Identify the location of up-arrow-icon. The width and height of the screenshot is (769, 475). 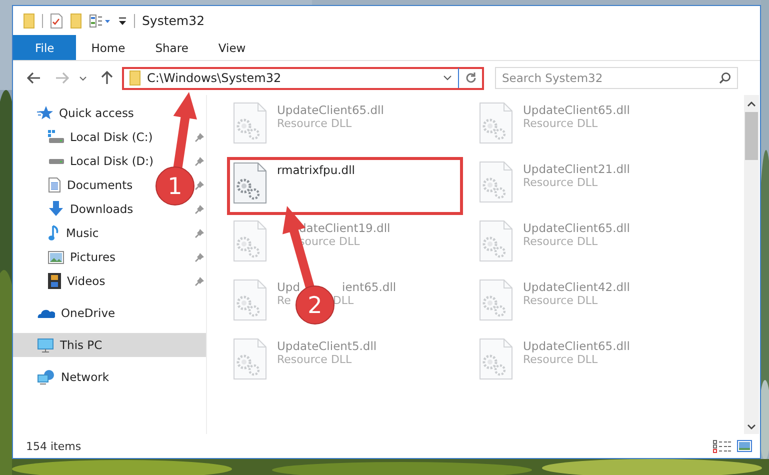
(107, 78).